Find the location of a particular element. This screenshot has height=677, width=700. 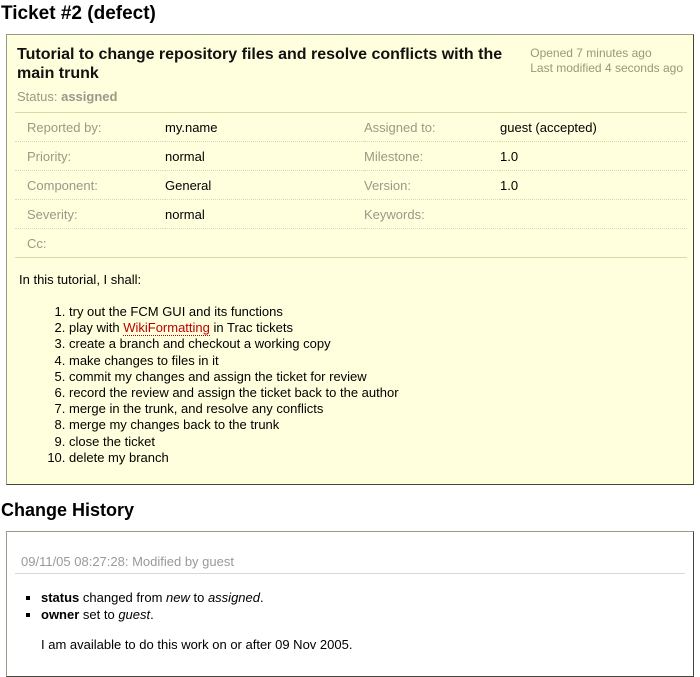

change-text: changed from is located at coordinates (123, 598).